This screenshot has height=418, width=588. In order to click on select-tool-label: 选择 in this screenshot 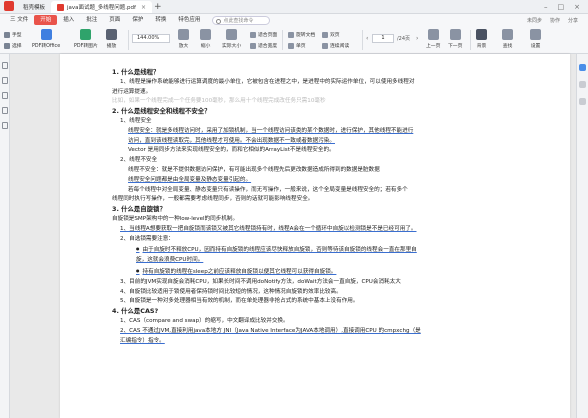, I will do `click(17, 46)`.